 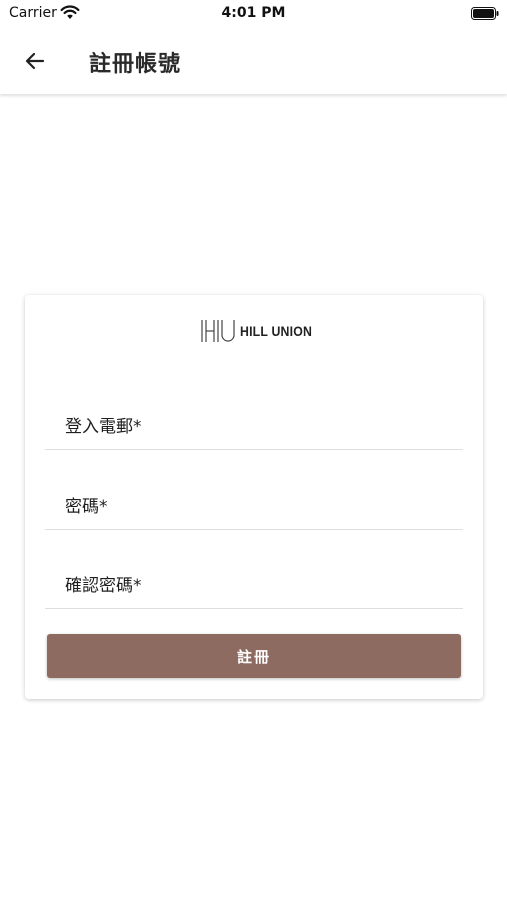 I want to click on confirm-password-input, so click(x=254, y=578).